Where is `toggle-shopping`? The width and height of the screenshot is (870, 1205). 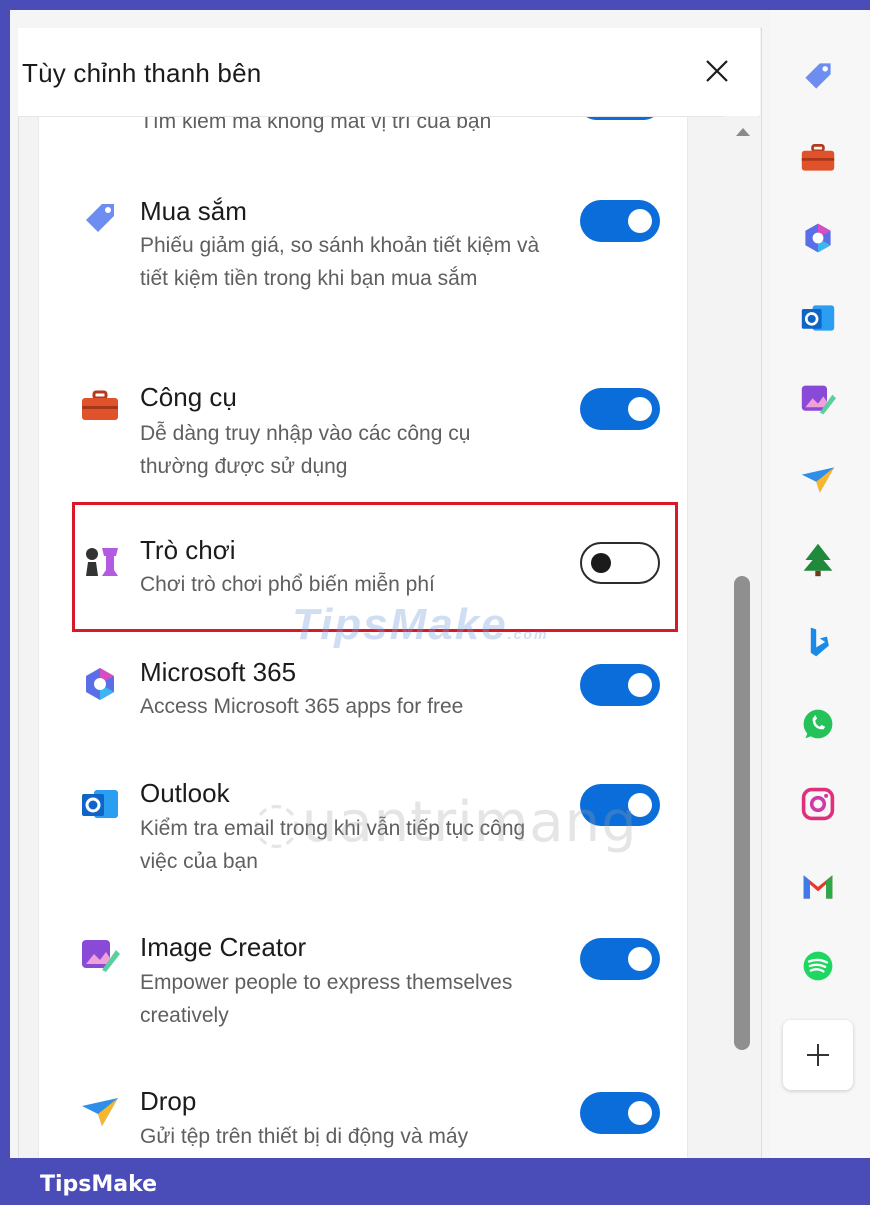
toggle-shopping is located at coordinates (620, 221).